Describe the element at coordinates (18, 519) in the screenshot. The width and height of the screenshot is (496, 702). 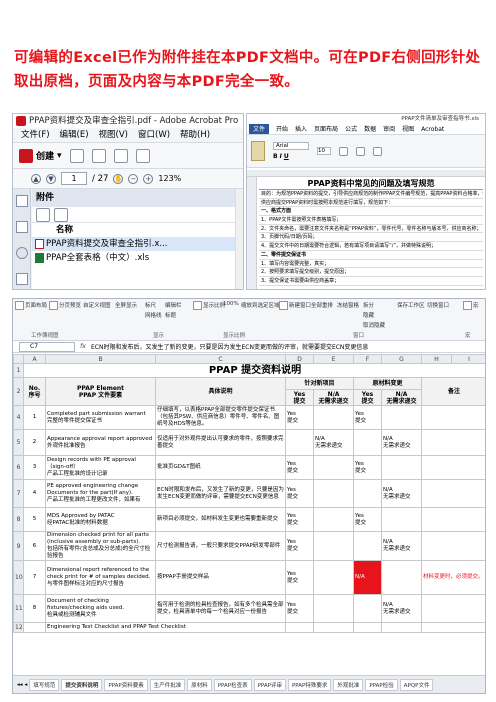
I see `row-number: 8` at that location.